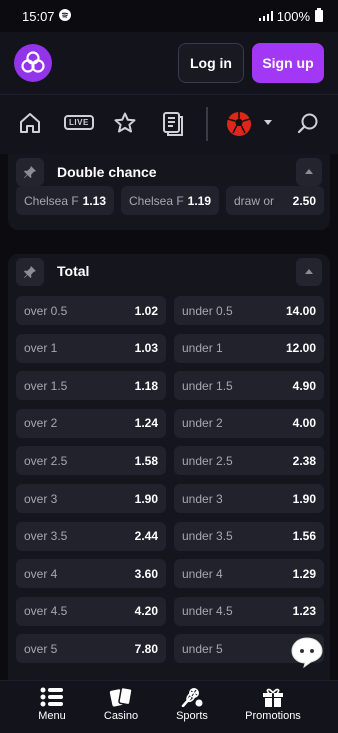 The height and width of the screenshot is (733, 338). I want to click on home-icon, so click(30, 123).